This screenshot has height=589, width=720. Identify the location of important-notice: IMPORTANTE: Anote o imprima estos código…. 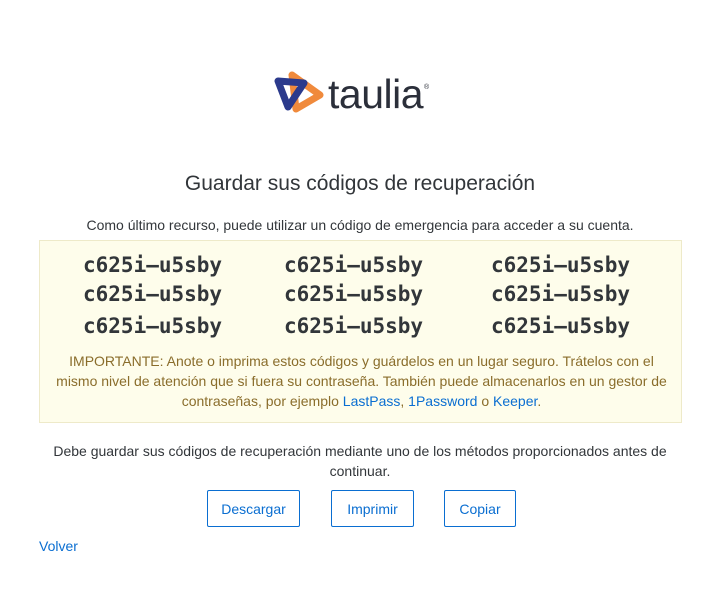
(361, 381).